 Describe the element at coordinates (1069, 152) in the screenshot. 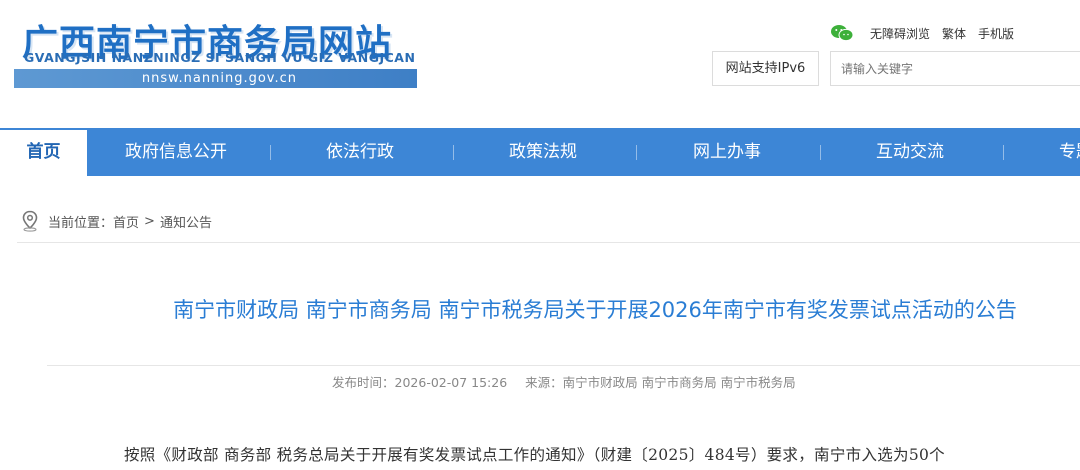

I see `nav-item-special: 专题` at that location.